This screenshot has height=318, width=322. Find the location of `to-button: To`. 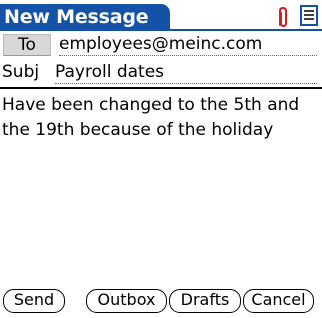

to-button: To is located at coordinates (27, 45).